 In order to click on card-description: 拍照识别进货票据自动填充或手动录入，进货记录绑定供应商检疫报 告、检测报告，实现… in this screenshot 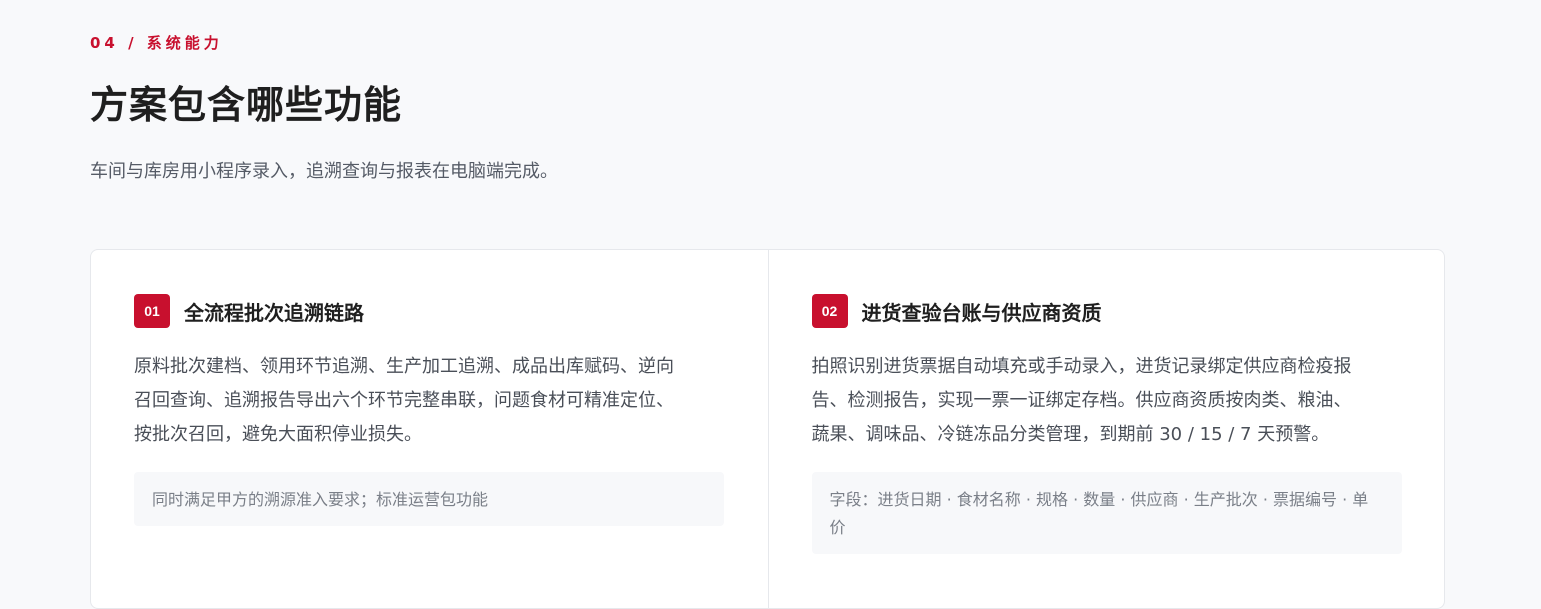, I will do `click(1108, 401)`.